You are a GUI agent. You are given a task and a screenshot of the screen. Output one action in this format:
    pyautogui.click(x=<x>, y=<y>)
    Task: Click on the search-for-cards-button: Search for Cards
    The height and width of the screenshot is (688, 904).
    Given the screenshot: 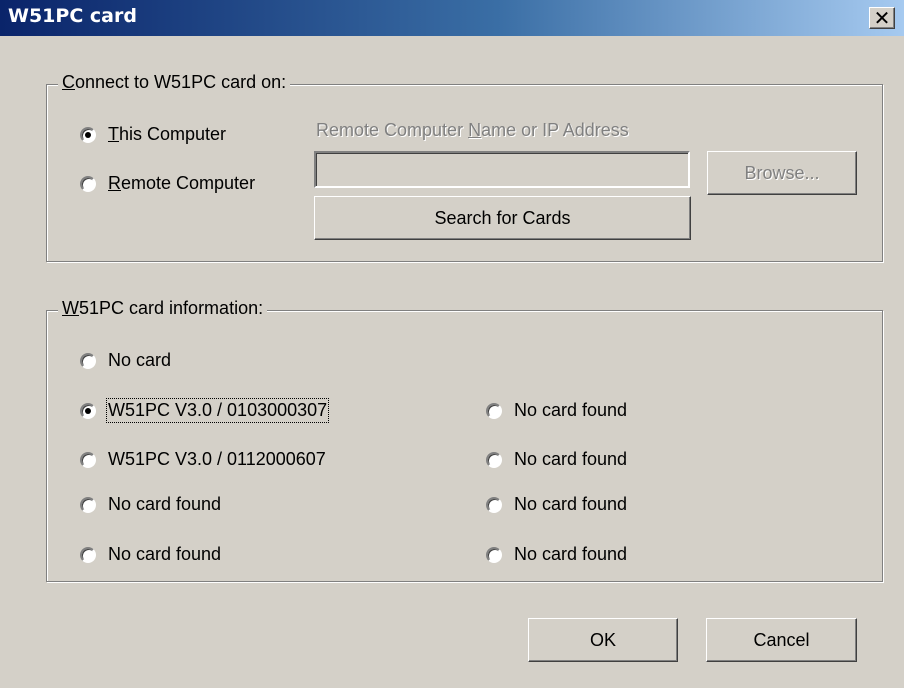 What is the action you would take?
    pyautogui.click(x=502, y=218)
    